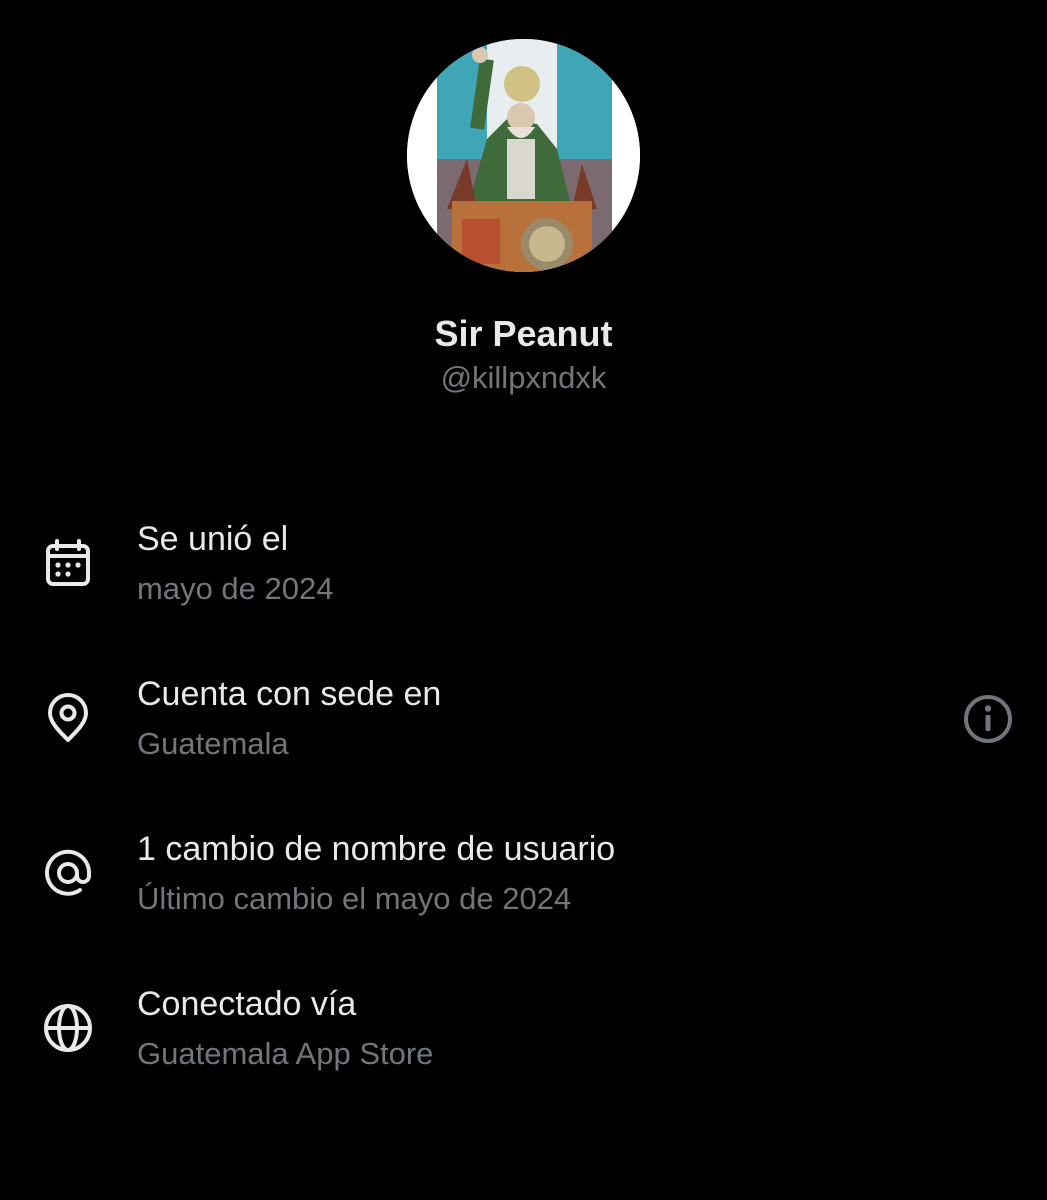 The image size is (1047, 1200). I want to click on avatar-image, so click(523, 155).